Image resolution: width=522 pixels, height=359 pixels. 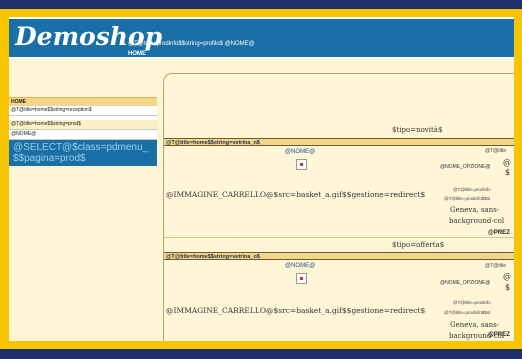 I want to click on sidebar-item-prod: @T@title=home$$string=prod$, so click(x=83, y=125).